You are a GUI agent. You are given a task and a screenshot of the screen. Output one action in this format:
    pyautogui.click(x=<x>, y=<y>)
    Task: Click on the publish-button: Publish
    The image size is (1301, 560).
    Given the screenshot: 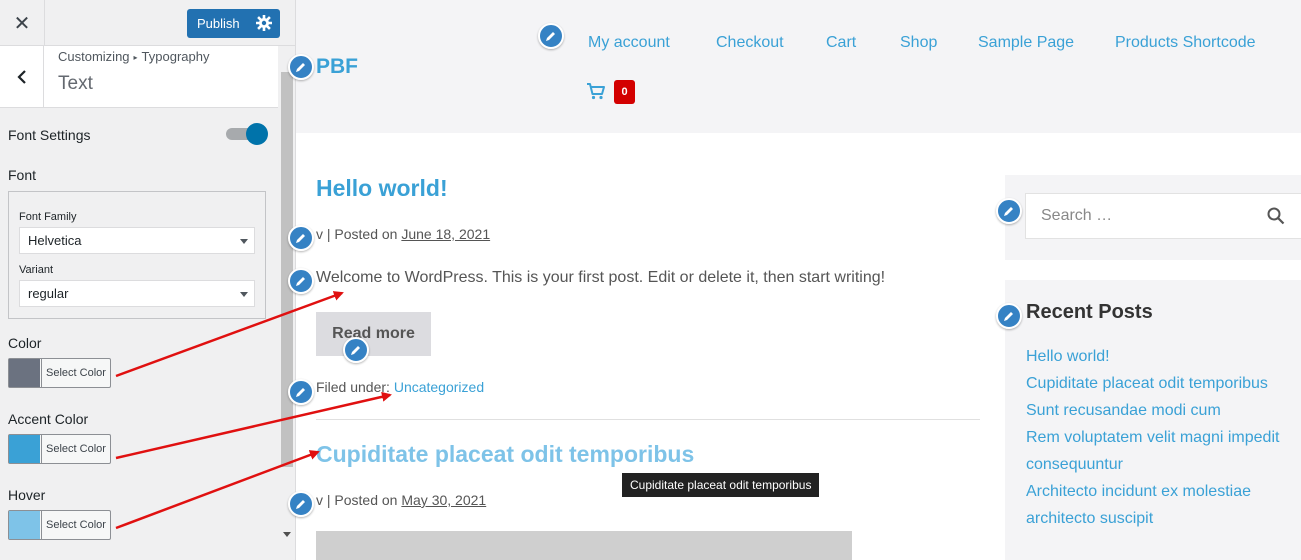 What is the action you would take?
    pyautogui.click(x=233, y=23)
    